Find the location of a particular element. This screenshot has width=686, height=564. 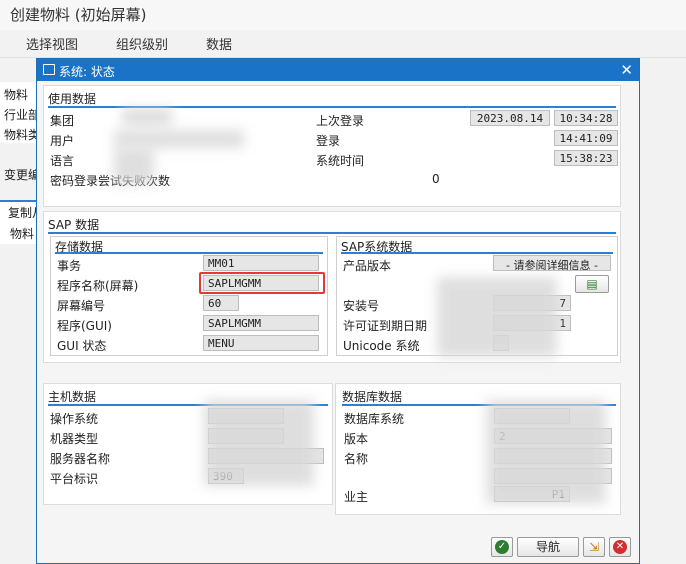

details-button: ▤ is located at coordinates (592, 284).